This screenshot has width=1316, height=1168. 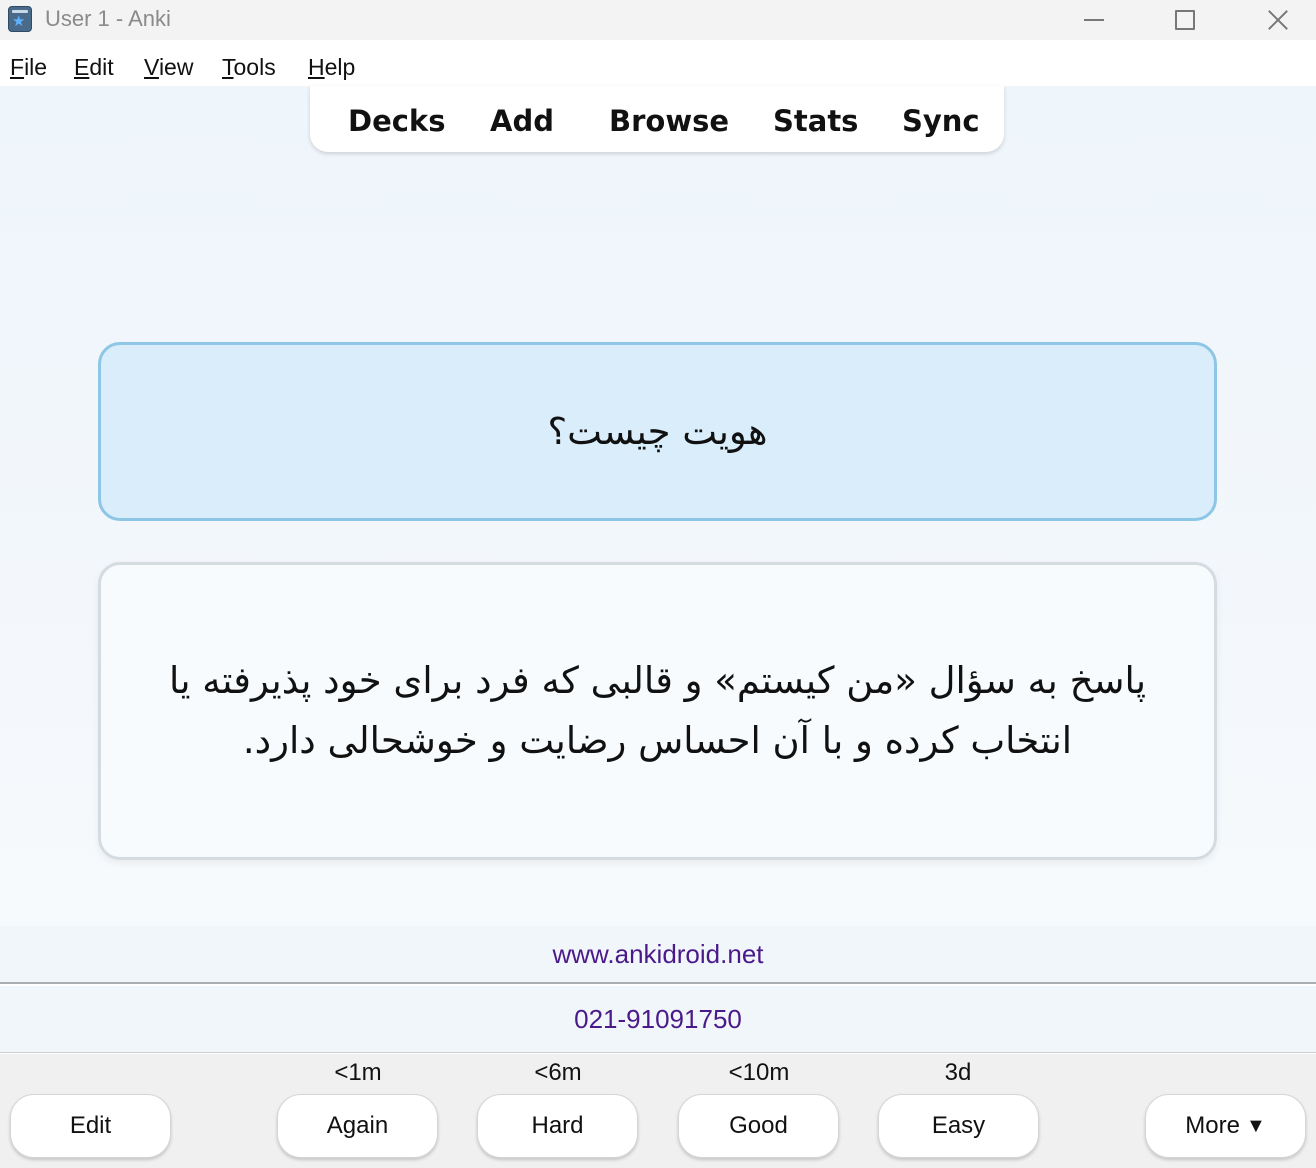 What do you see at coordinates (669, 121) in the screenshot?
I see `toolbar-browse: Browse` at bounding box center [669, 121].